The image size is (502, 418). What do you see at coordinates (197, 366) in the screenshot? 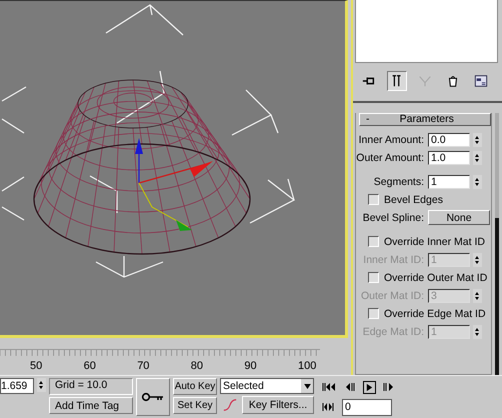
I see `frame-number: 80` at bounding box center [197, 366].